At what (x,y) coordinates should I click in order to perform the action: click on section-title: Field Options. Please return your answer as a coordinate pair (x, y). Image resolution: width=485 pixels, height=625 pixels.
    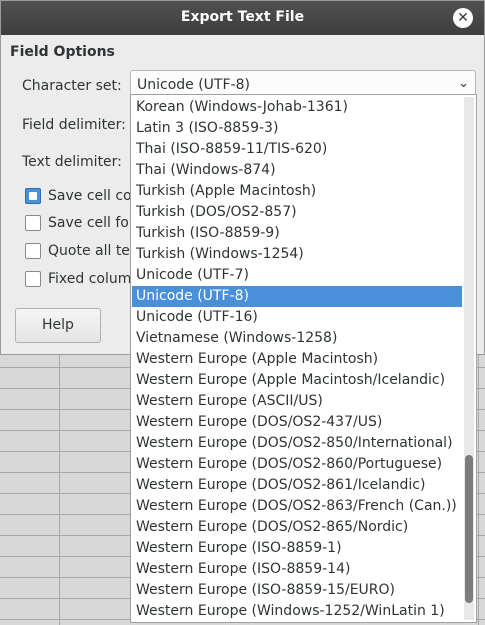
    Looking at the image, I should click on (62, 52).